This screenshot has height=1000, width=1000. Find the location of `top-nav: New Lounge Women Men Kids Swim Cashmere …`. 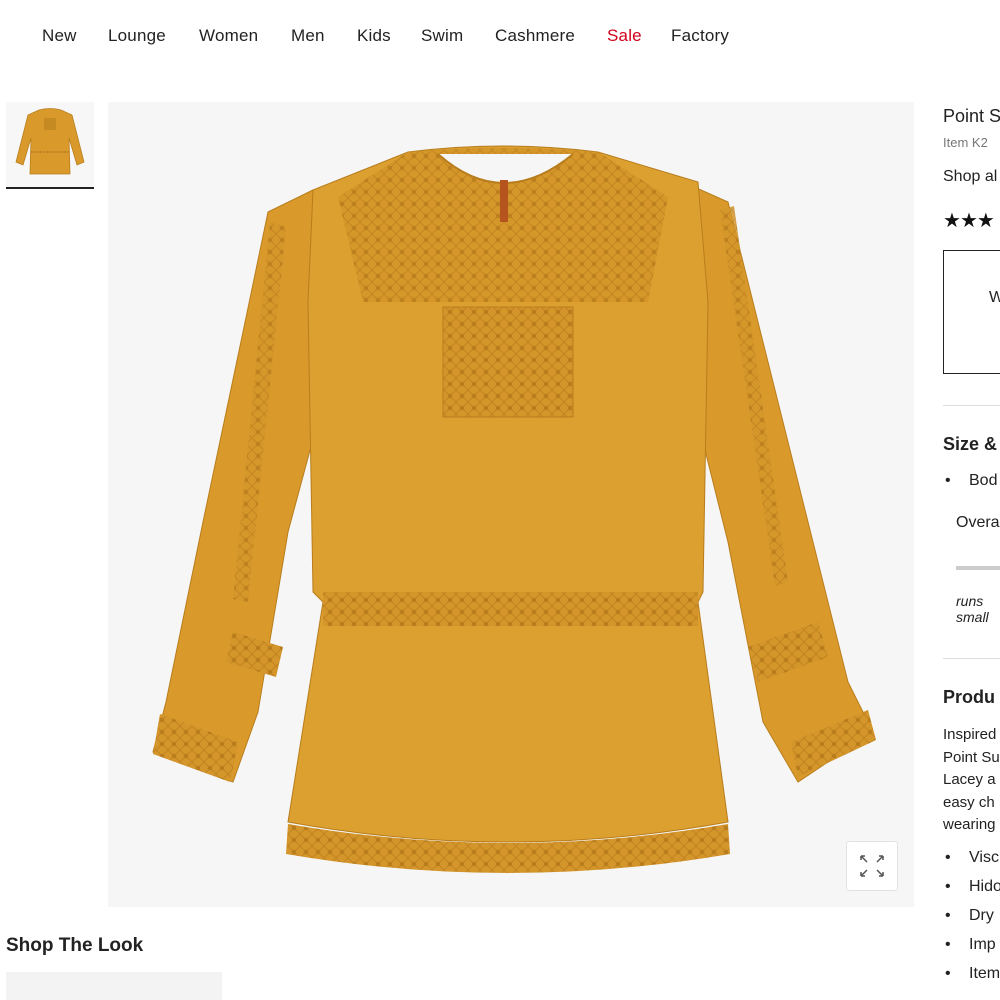

top-nav: New Lounge Women Men Kids Swim Cashmere … is located at coordinates (500, 36).